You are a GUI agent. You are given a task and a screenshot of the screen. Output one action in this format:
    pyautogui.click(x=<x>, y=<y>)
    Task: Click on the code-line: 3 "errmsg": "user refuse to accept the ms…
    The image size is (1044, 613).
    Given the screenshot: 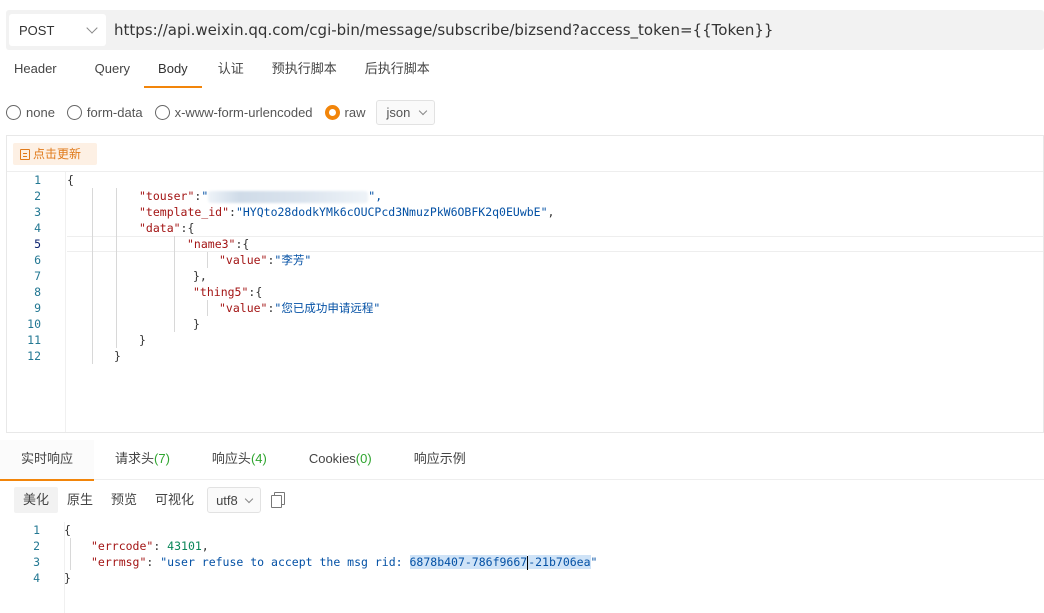 What is the action you would take?
    pyautogui.click(x=525, y=562)
    